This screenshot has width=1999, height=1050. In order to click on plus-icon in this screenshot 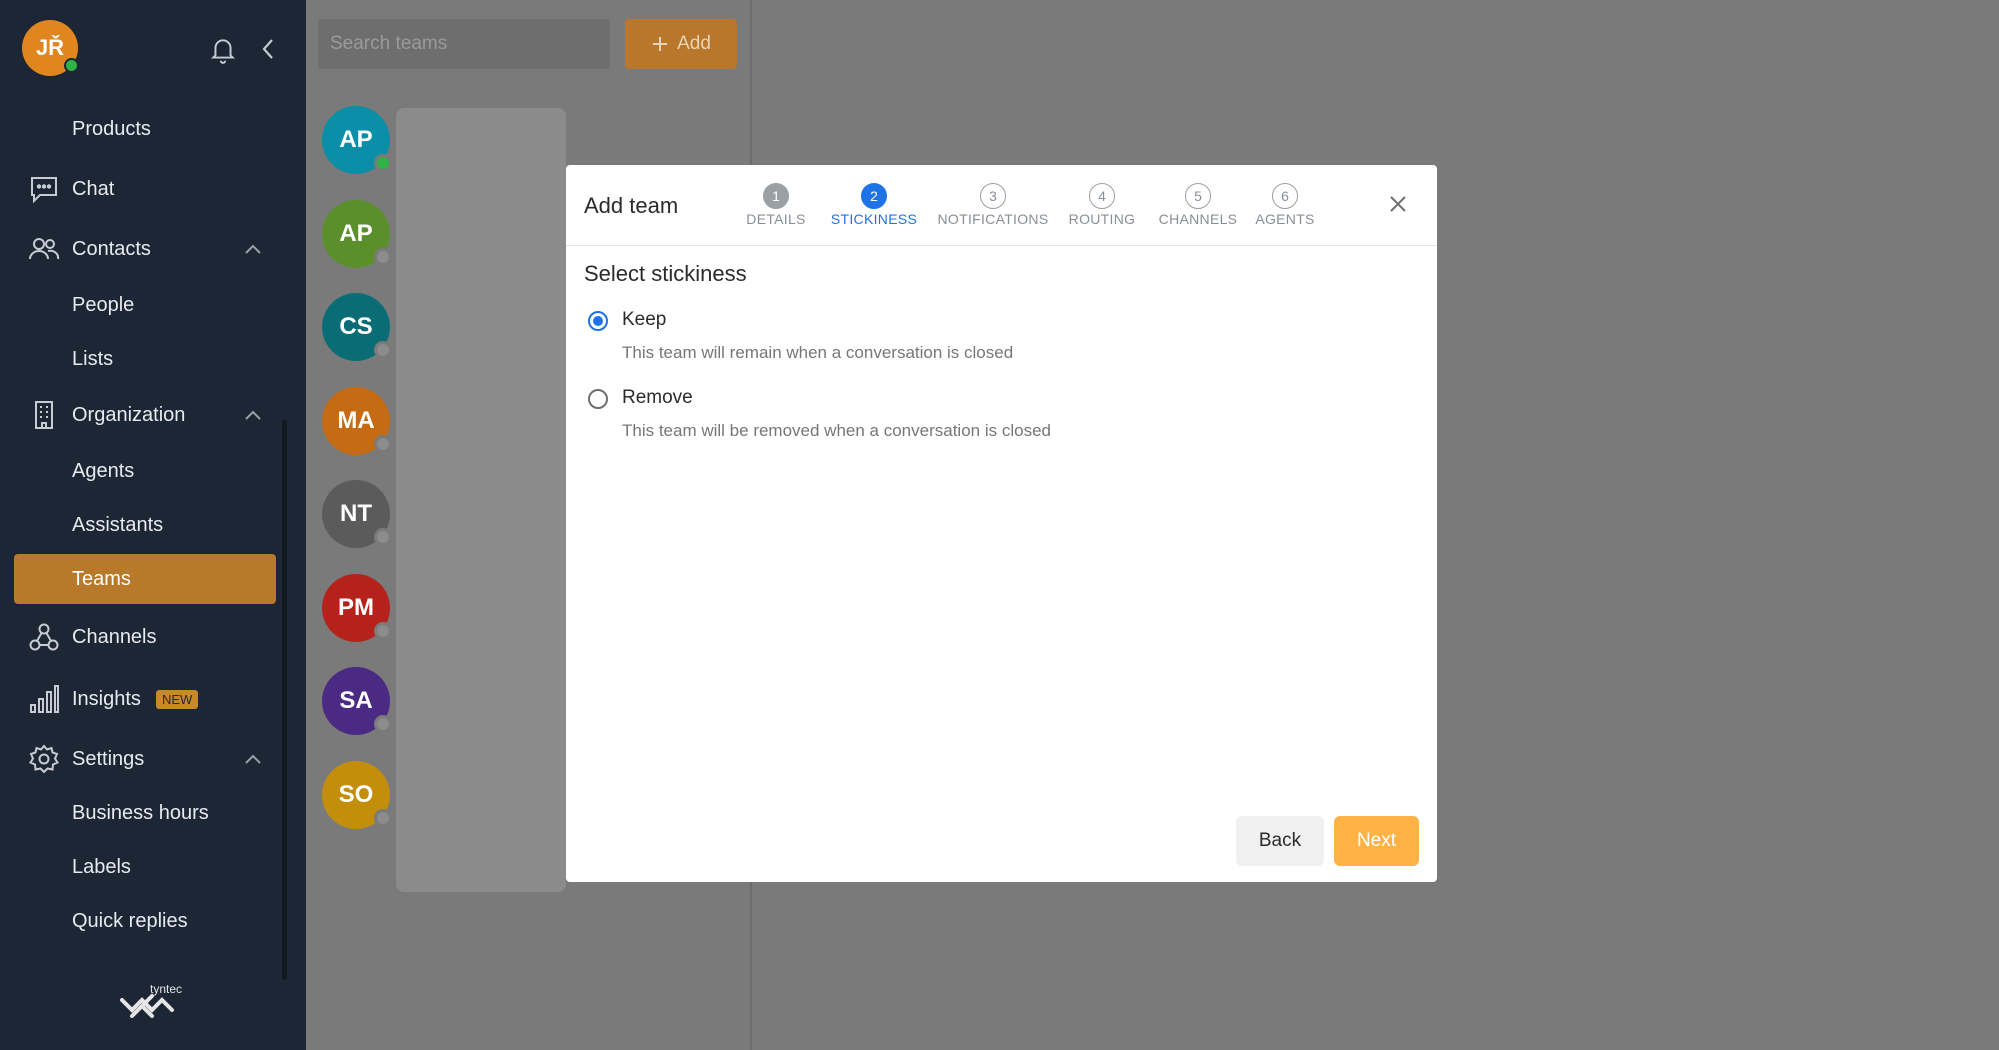, I will do `click(660, 44)`.